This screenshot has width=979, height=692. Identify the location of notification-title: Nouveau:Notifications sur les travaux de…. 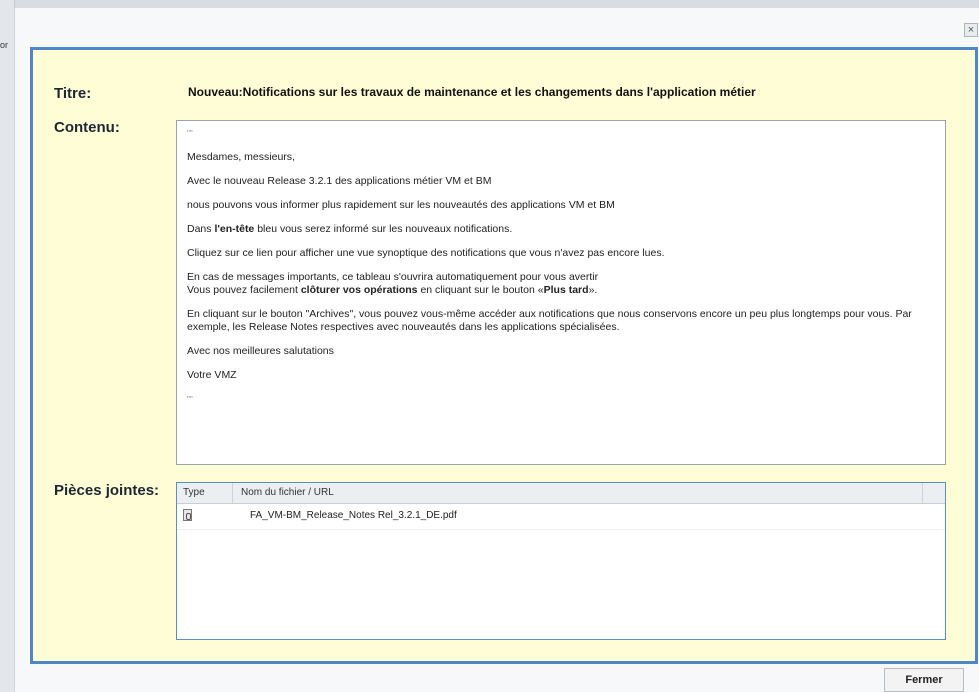
(472, 92).